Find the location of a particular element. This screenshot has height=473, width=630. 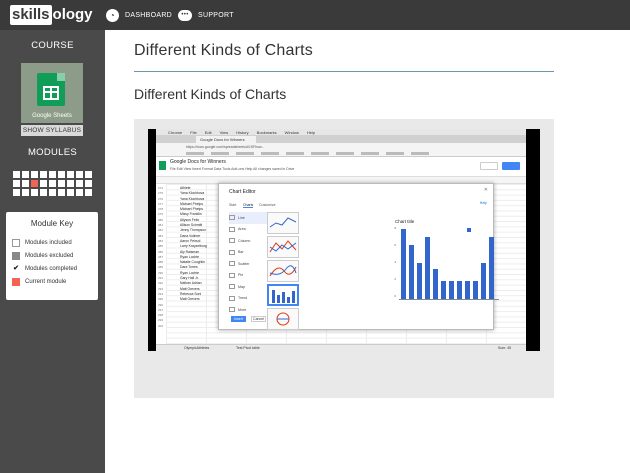

nav-support: ••• SUPPORT is located at coordinates (206, 15).